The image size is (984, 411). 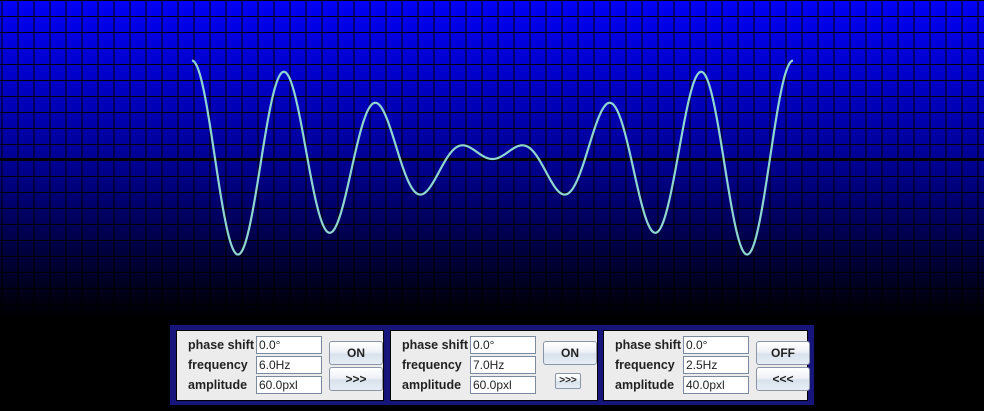 I want to click on frequency-row: frequency 2.5Hz, so click(x=691, y=365).